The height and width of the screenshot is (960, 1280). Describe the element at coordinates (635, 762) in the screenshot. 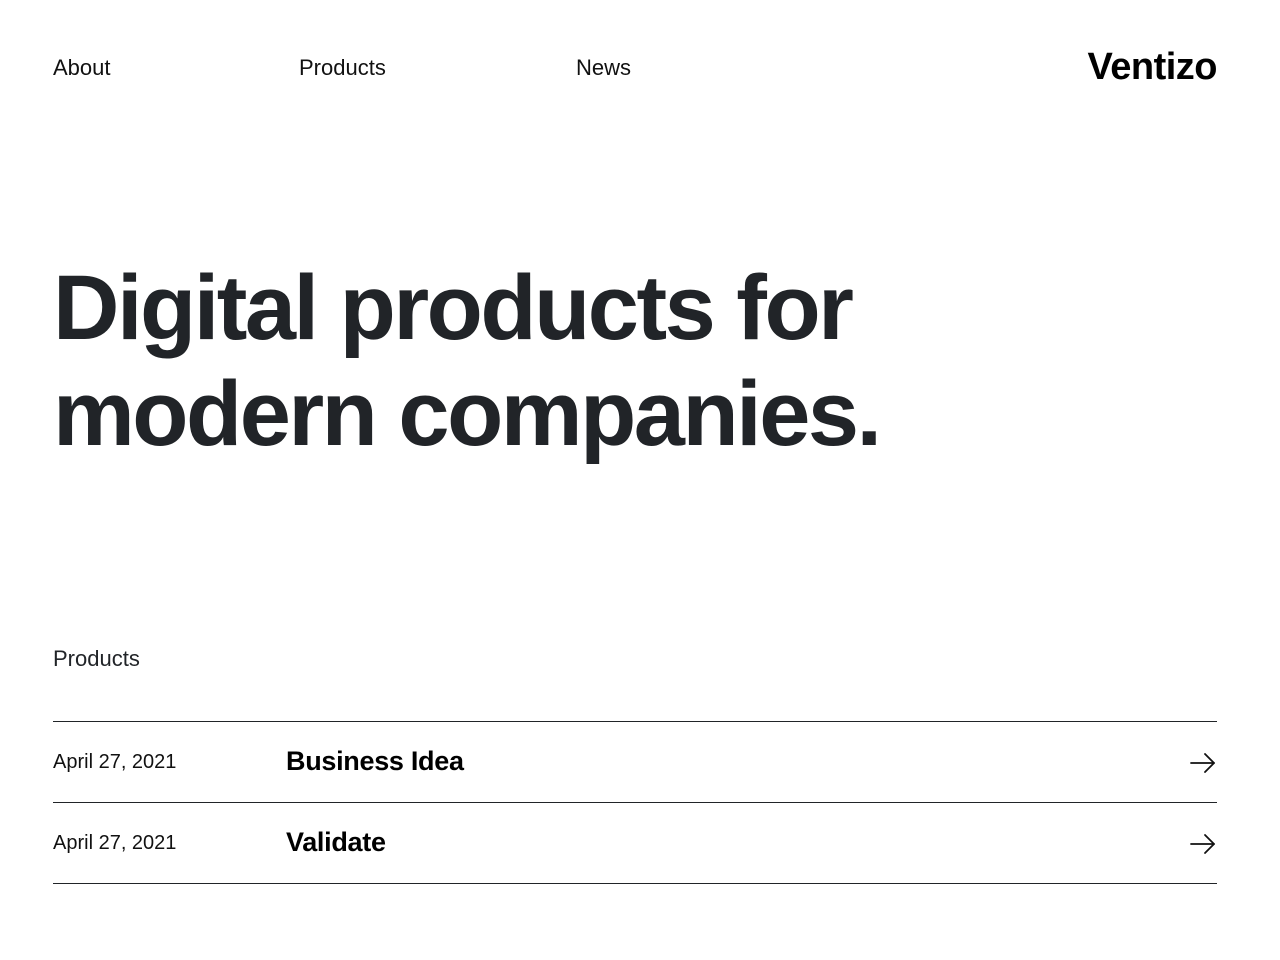

I see `product-row-business-idea: April 27, 2021 Business Idea` at that location.